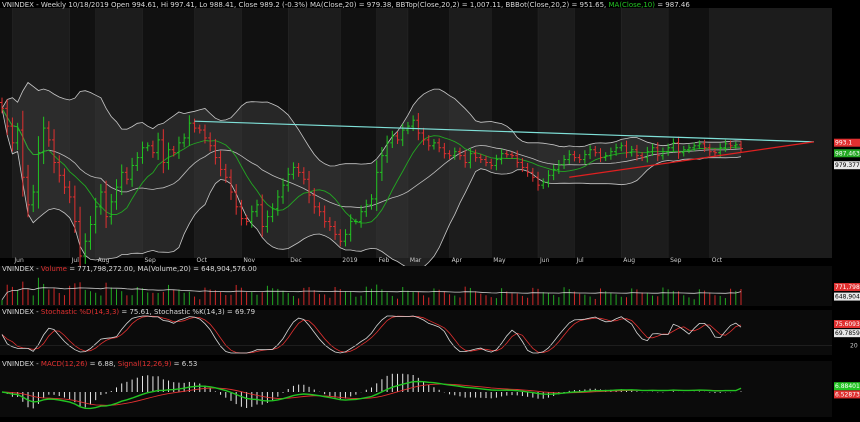  Describe the element at coordinates (187, 312) in the screenshot. I see `stochastic-header-values: = 75.61, Stochastic %K(14,3) = 69.79` at that location.